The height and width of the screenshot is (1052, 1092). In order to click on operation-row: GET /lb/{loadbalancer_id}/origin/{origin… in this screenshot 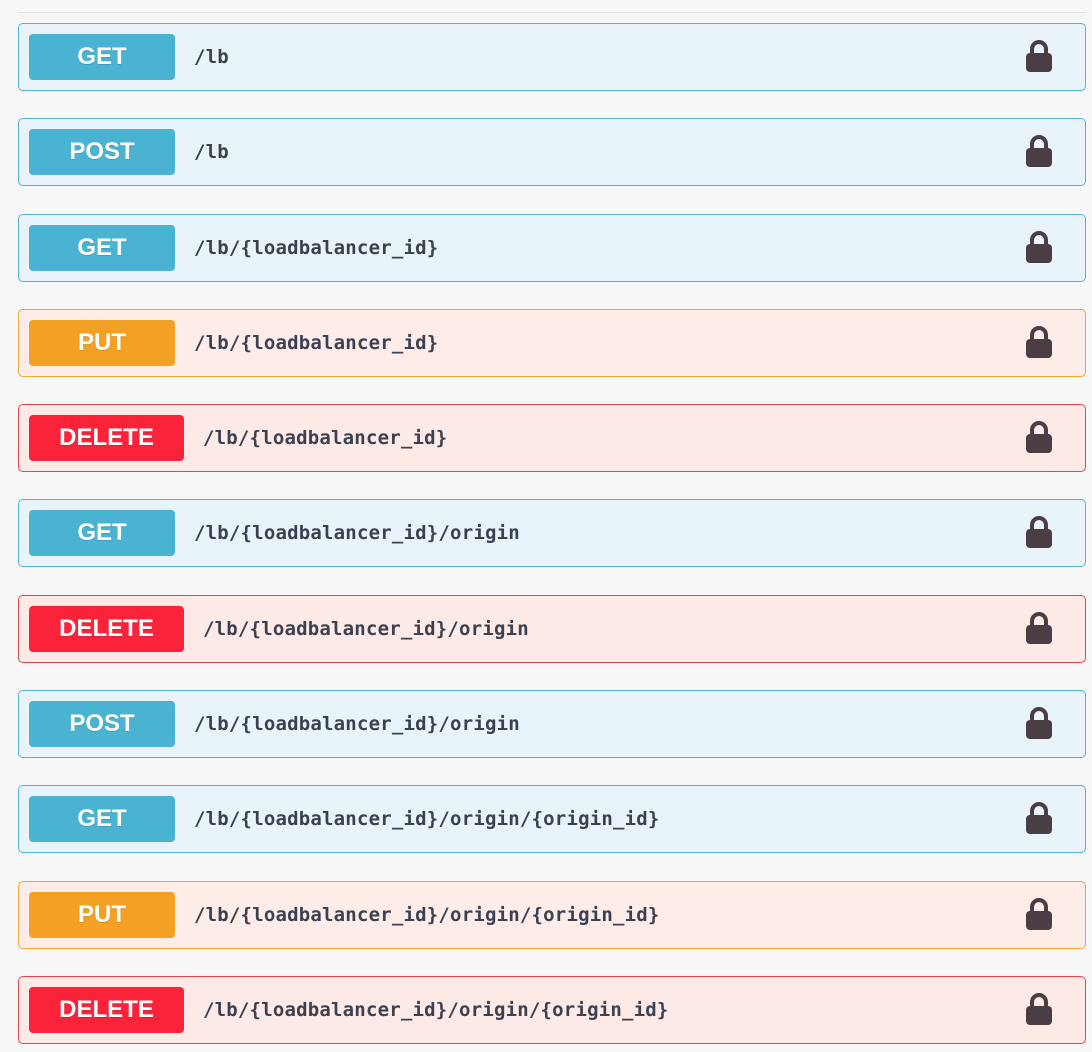, I will do `click(552, 819)`.